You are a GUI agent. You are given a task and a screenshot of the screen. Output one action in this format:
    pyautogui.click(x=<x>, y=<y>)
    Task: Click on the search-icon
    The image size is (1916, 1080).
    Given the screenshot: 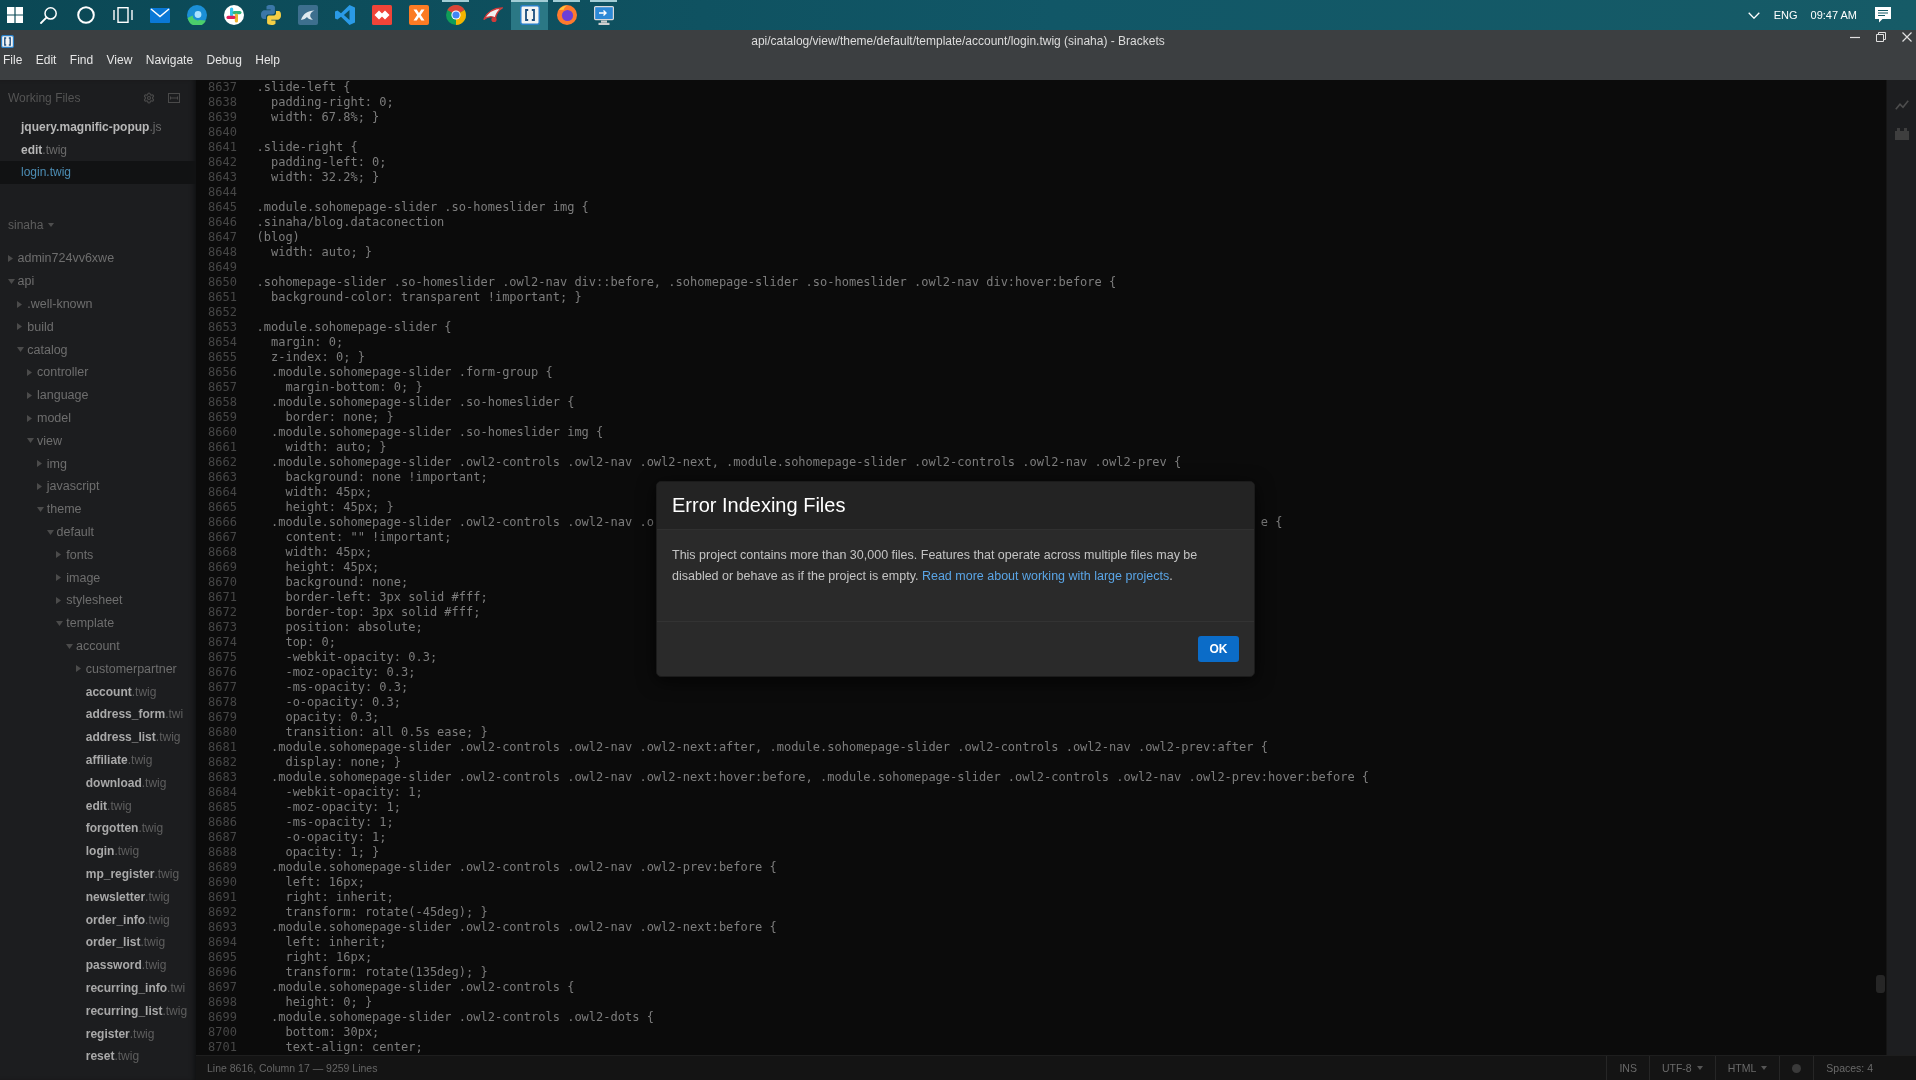 What is the action you would take?
    pyautogui.click(x=48, y=15)
    